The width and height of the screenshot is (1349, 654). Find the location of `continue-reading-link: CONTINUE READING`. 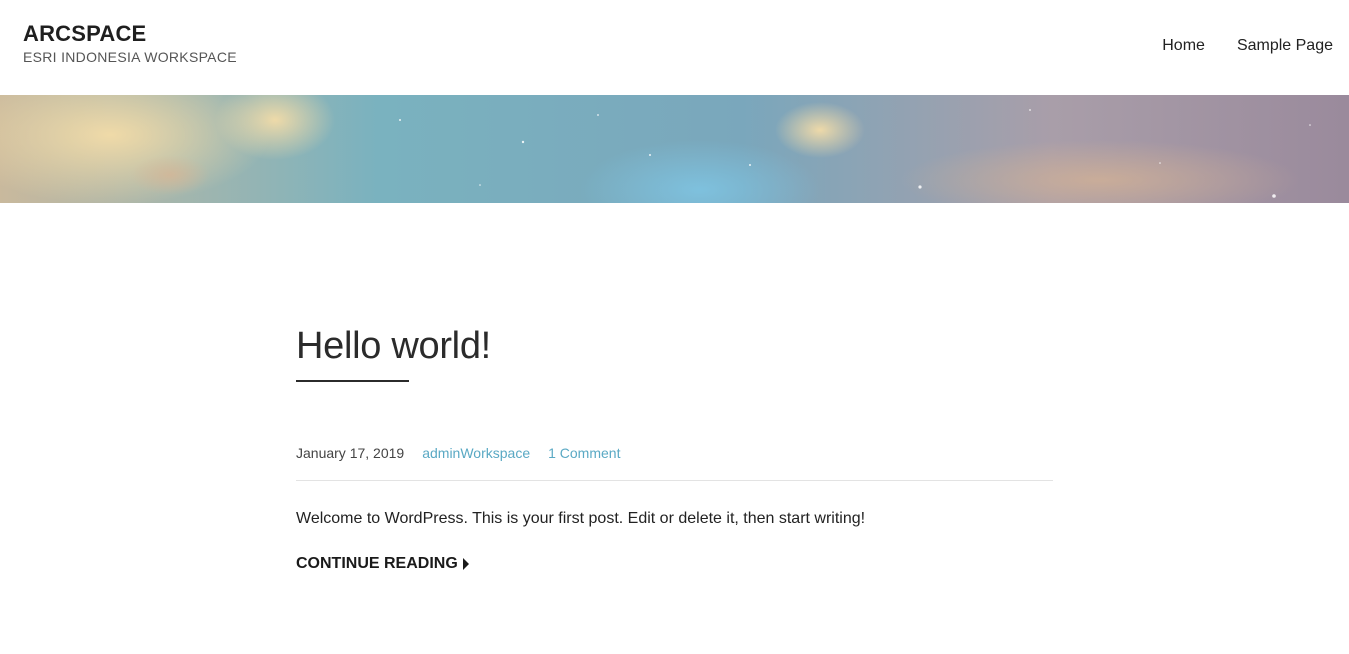

continue-reading-link: CONTINUE READING is located at coordinates (382, 564).